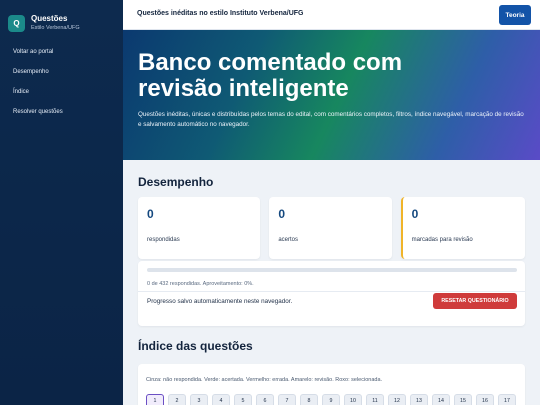 This screenshot has height=405, width=540. Describe the element at coordinates (199, 399) in the screenshot. I see `question-button: 3` at that location.